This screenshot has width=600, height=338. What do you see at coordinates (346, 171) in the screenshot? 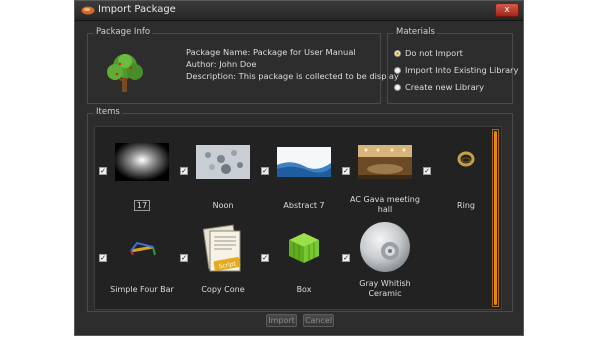
I see `item-checkbox-ac-gava-meeting-hall: ✓` at bounding box center [346, 171].